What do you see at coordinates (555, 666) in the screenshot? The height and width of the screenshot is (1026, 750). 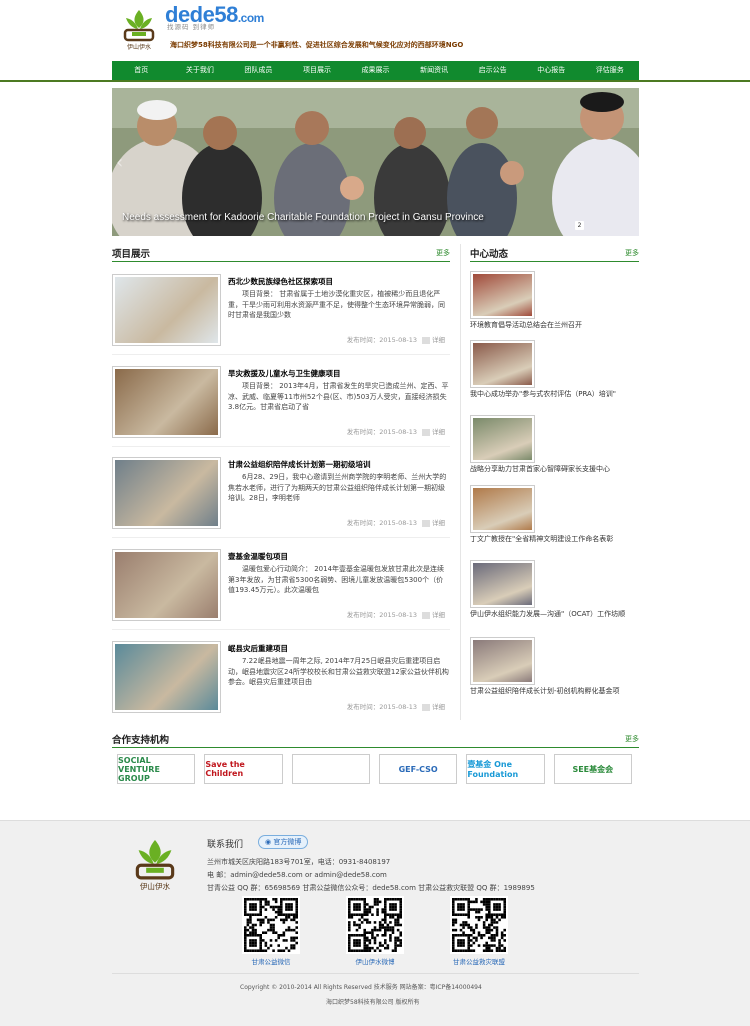 I see `news-item: 甘肃公益组织陪伴成长计划-初创机构孵化基金项` at bounding box center [555, 666].